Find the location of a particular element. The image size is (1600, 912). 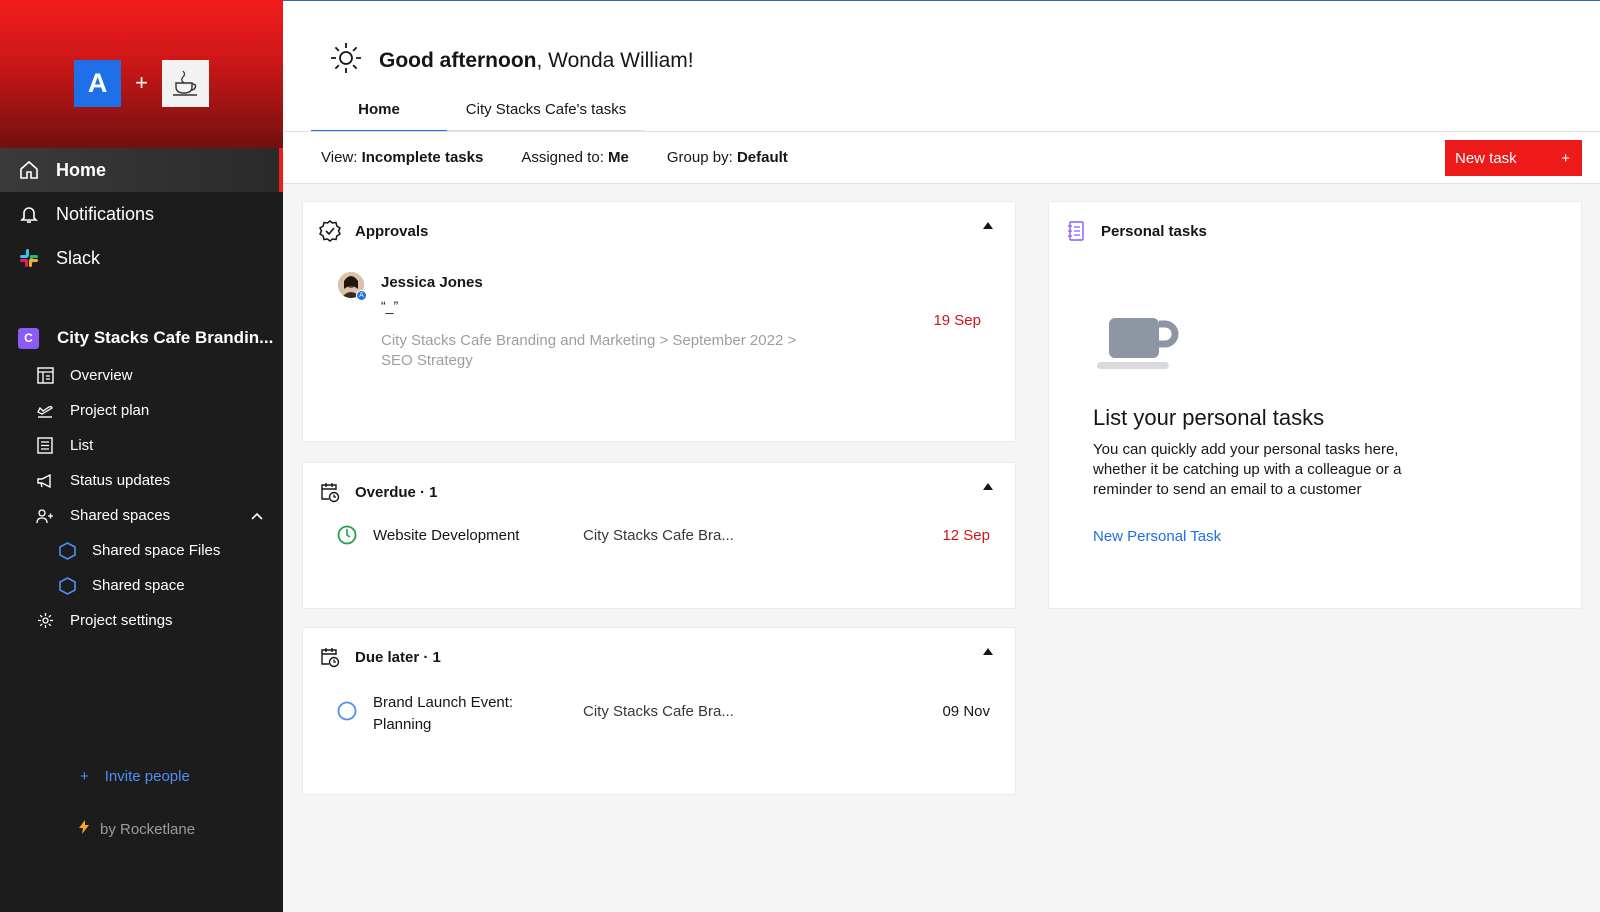

coffee-cup-icon is located at coordinates (185, 83).